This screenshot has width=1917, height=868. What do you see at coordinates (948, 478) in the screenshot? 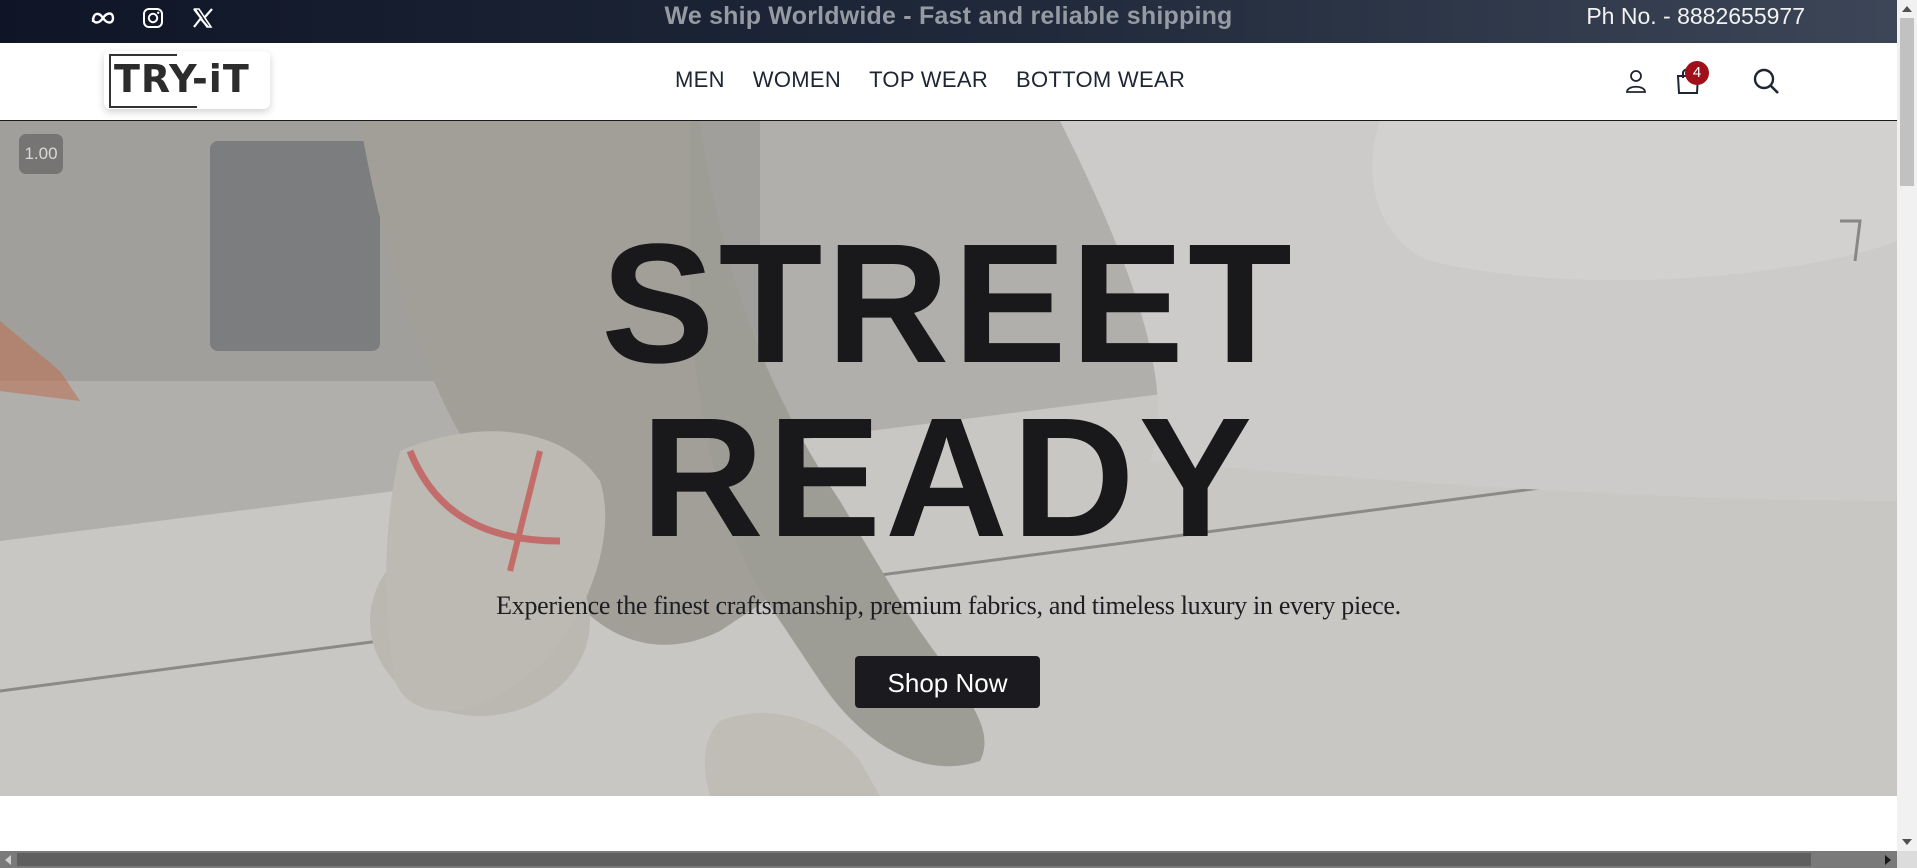
I see `hero-title-line2: READY` at bounding box center [948, 478].